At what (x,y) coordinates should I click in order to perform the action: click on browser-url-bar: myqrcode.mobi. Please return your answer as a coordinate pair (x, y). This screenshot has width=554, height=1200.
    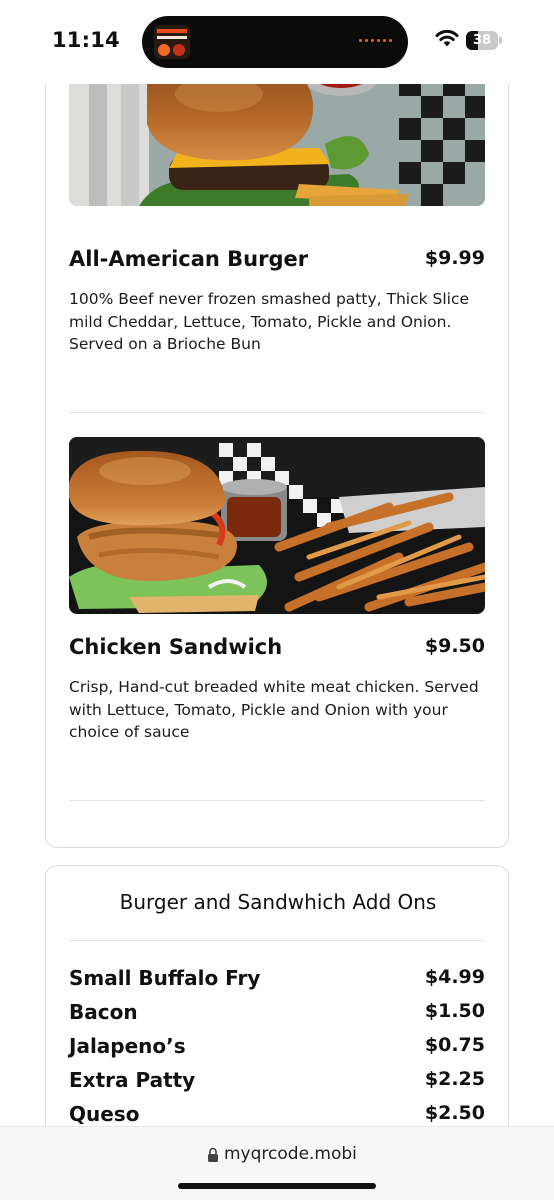
    Looking at the image, I should click on (277, 1163).